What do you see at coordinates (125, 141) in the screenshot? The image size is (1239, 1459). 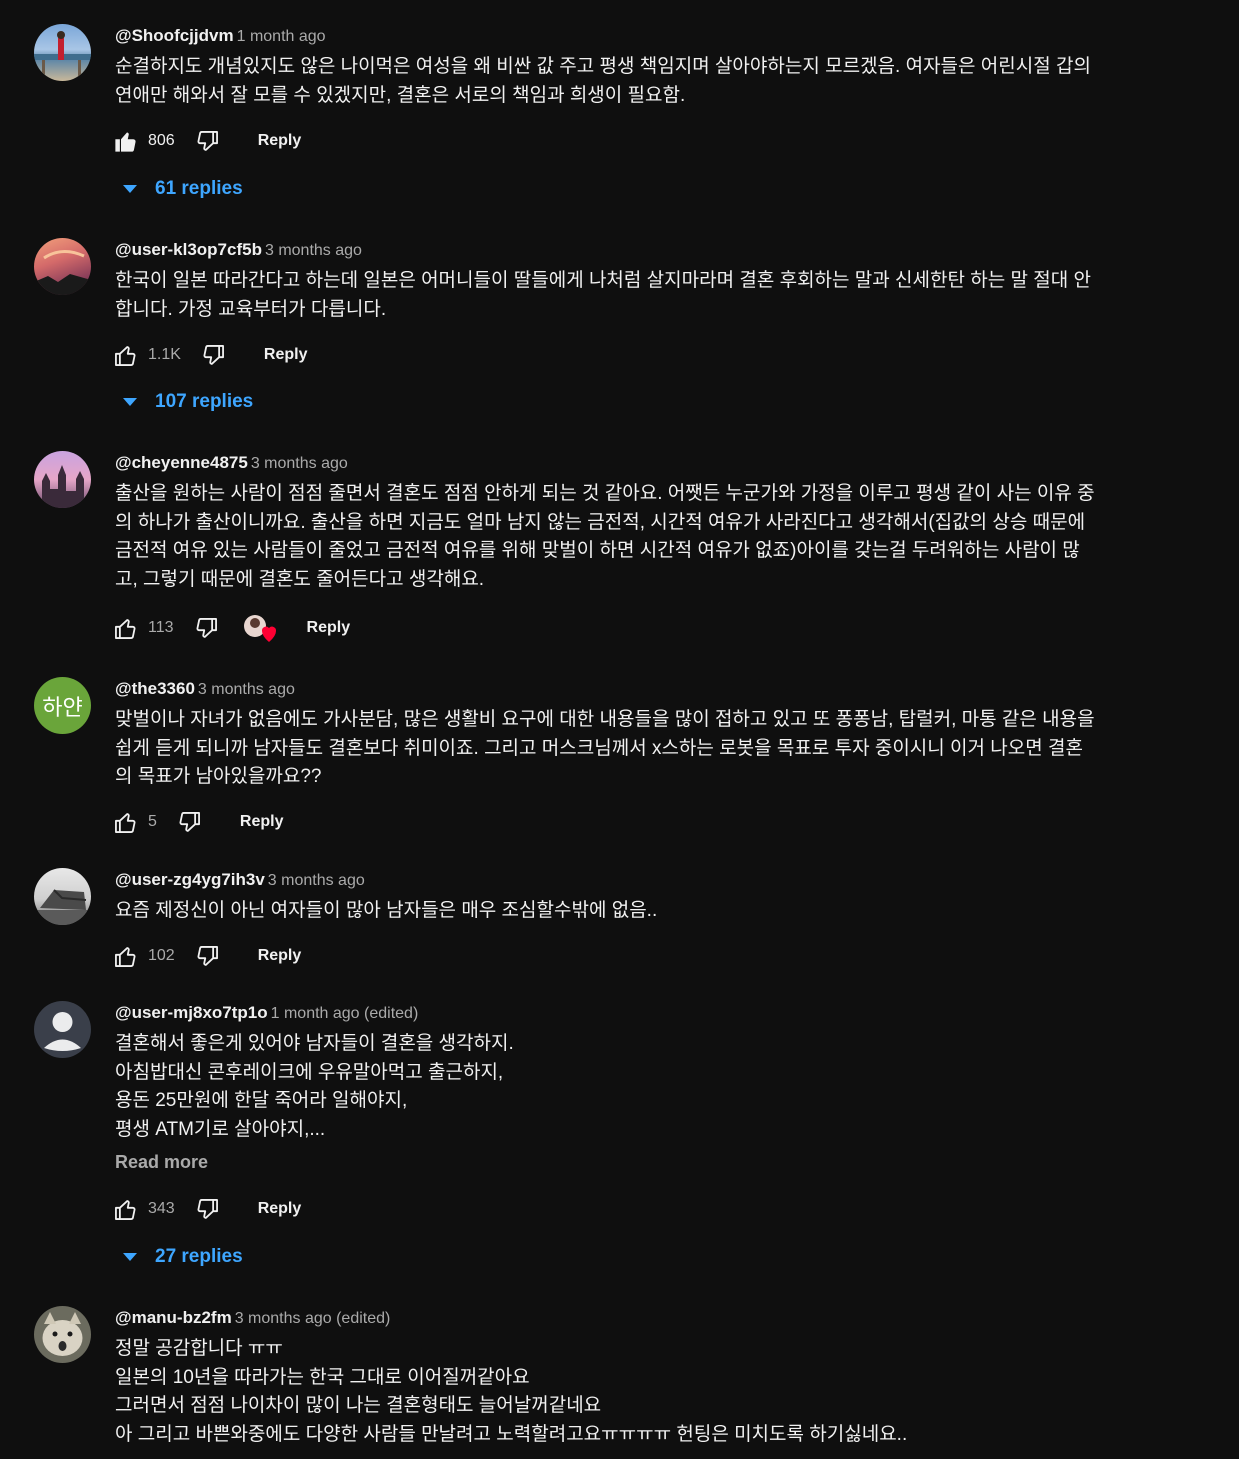 I see `like-filled-icon` at bounding box center [125, 141].